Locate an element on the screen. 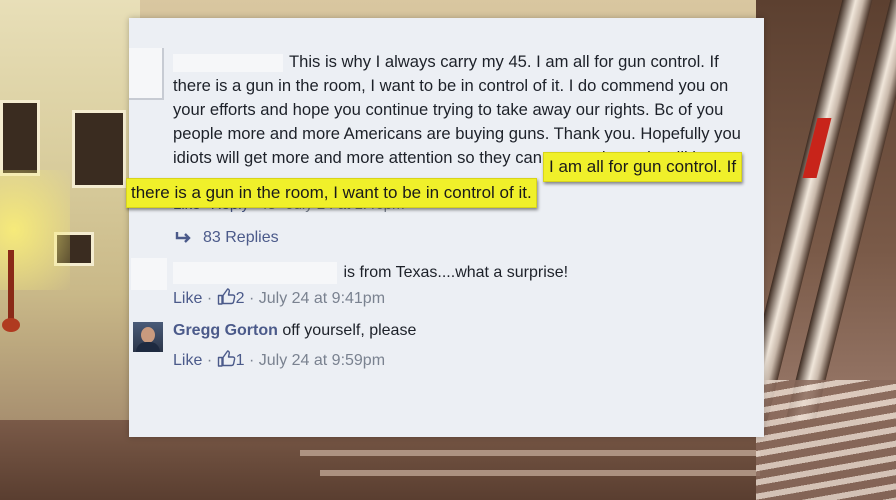 The width and height of the screenshot is (896, 500). avatar is located at coordinates (148, 337).